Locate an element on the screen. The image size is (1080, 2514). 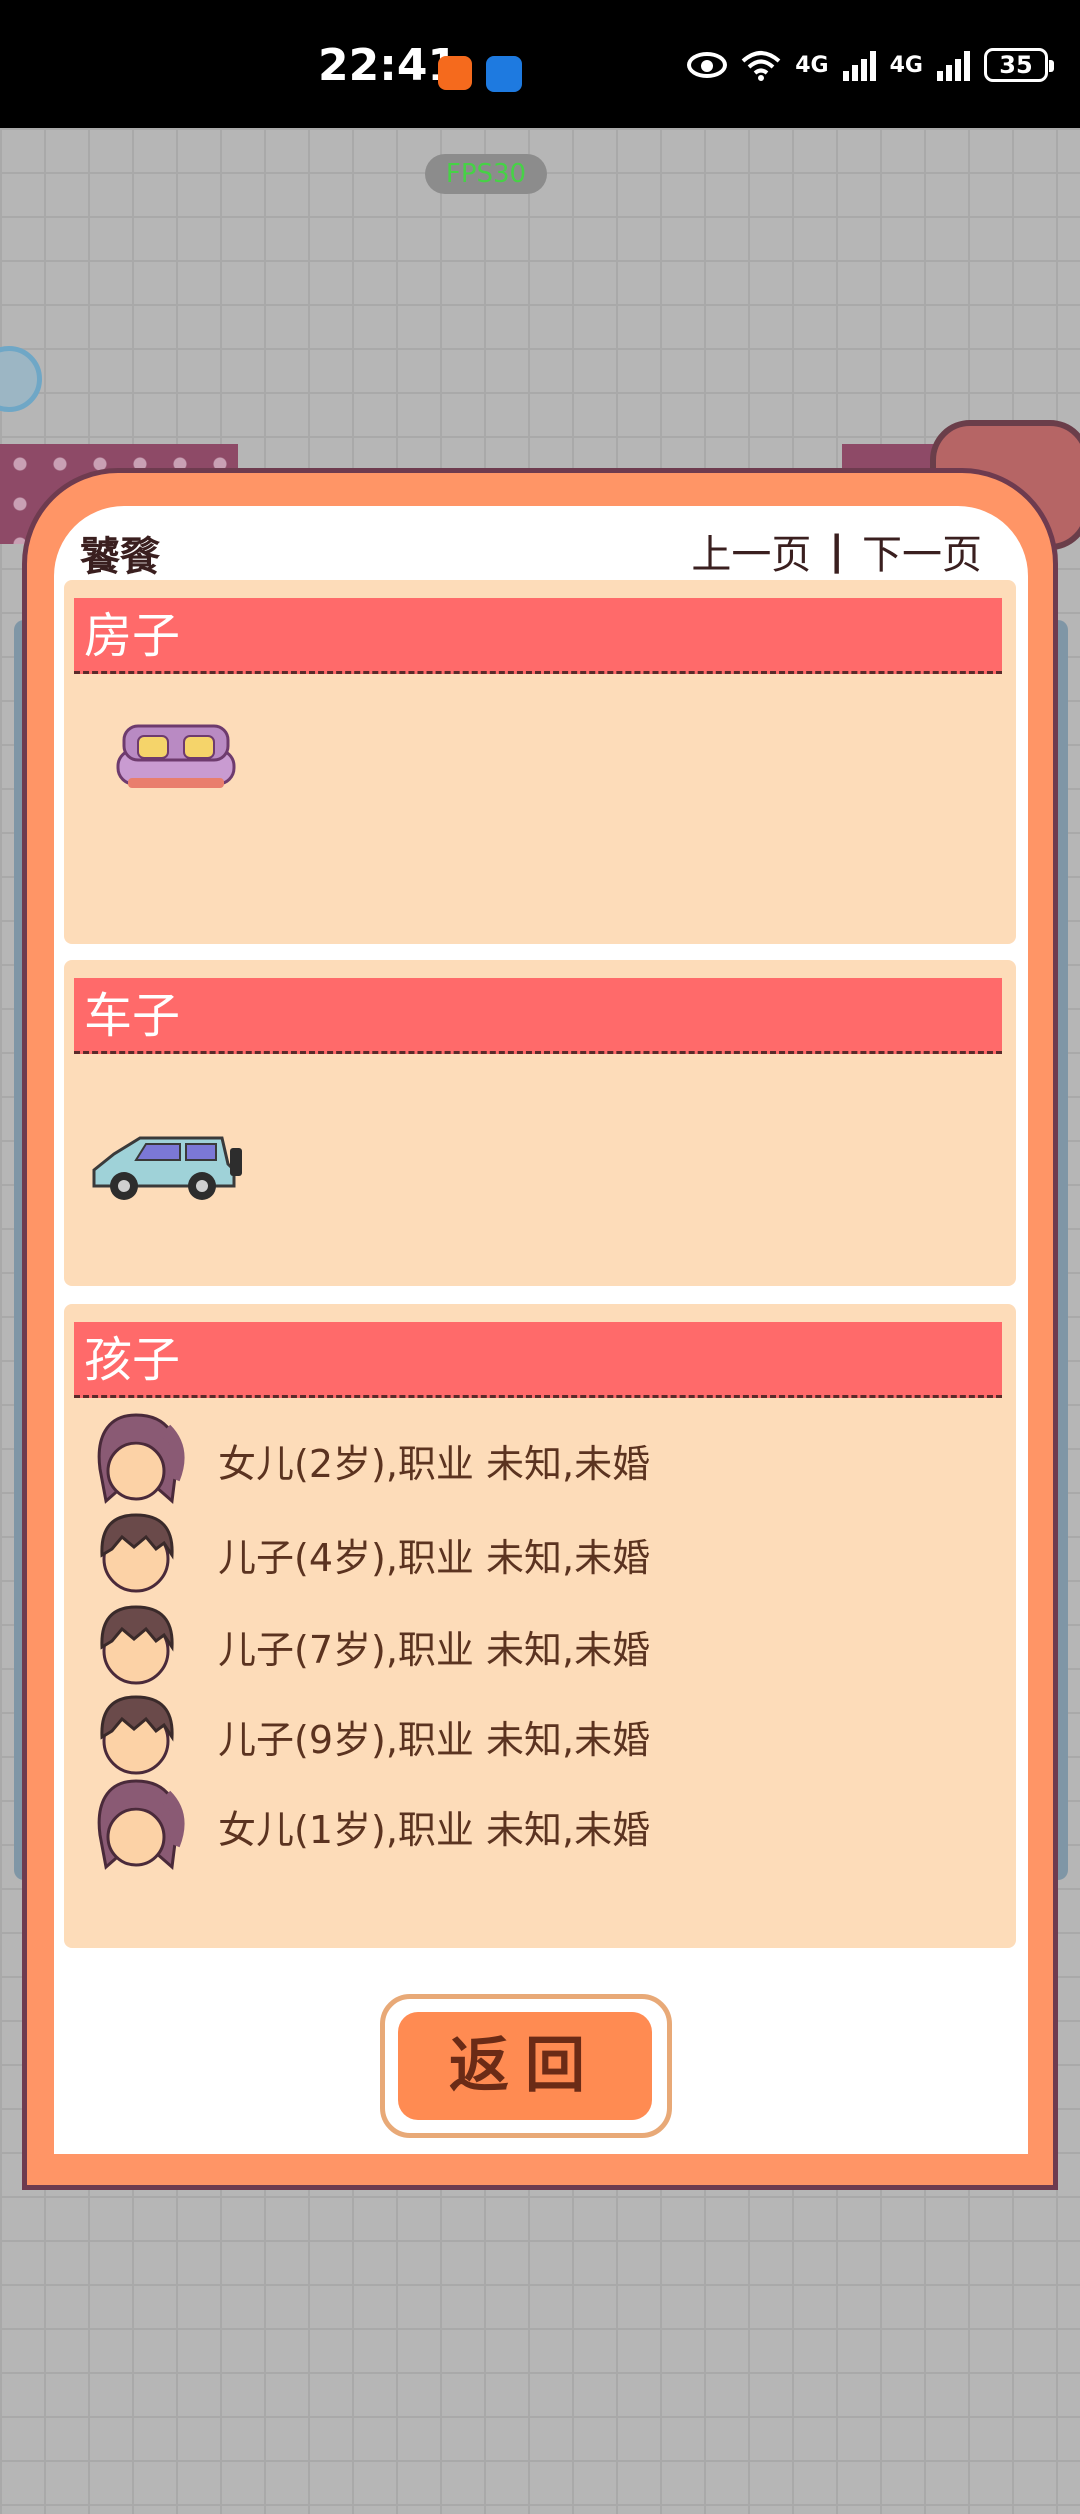
car-section: 车子 is located at coordinates (540, 1123).